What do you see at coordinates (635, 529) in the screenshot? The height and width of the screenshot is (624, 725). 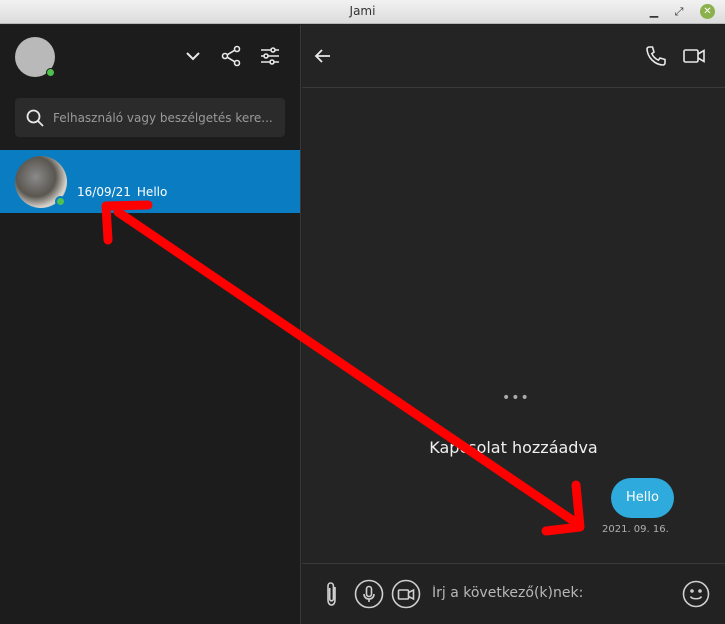 I see `message-timestamp: 2021. 09. 16.` at bounding box center [635, 529].